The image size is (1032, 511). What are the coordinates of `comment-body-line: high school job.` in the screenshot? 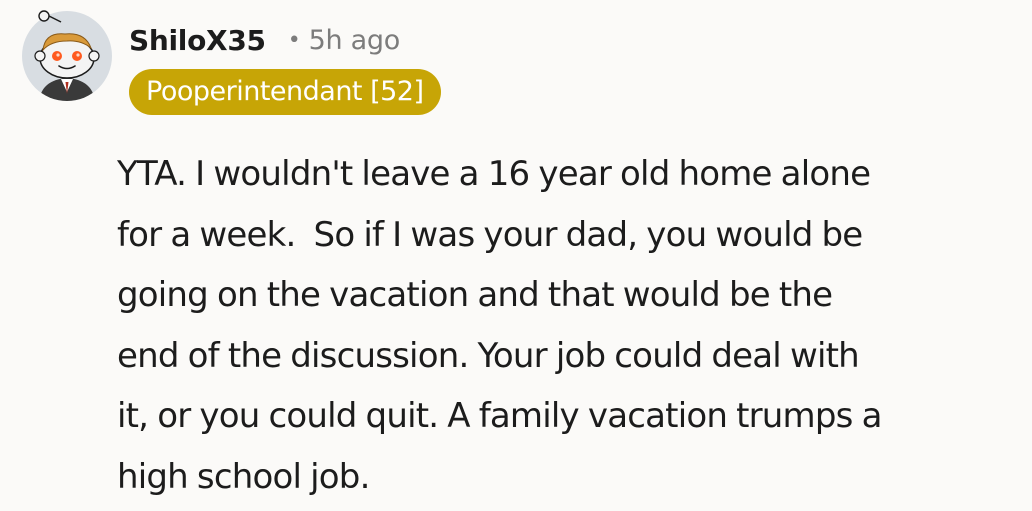 It's located at (243, 476).